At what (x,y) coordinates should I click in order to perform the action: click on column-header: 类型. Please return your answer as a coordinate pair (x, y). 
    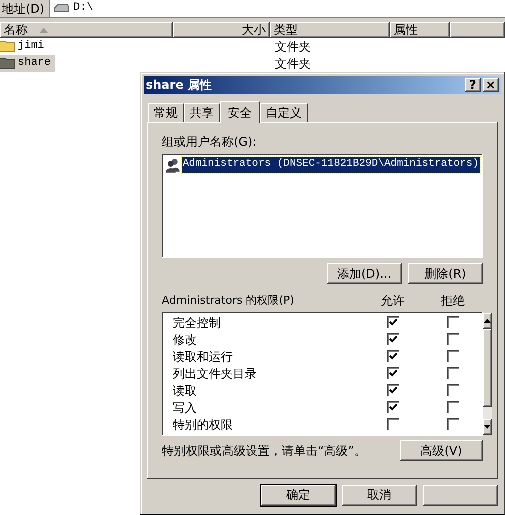
    Looking at the image, I should click on (330, 30).